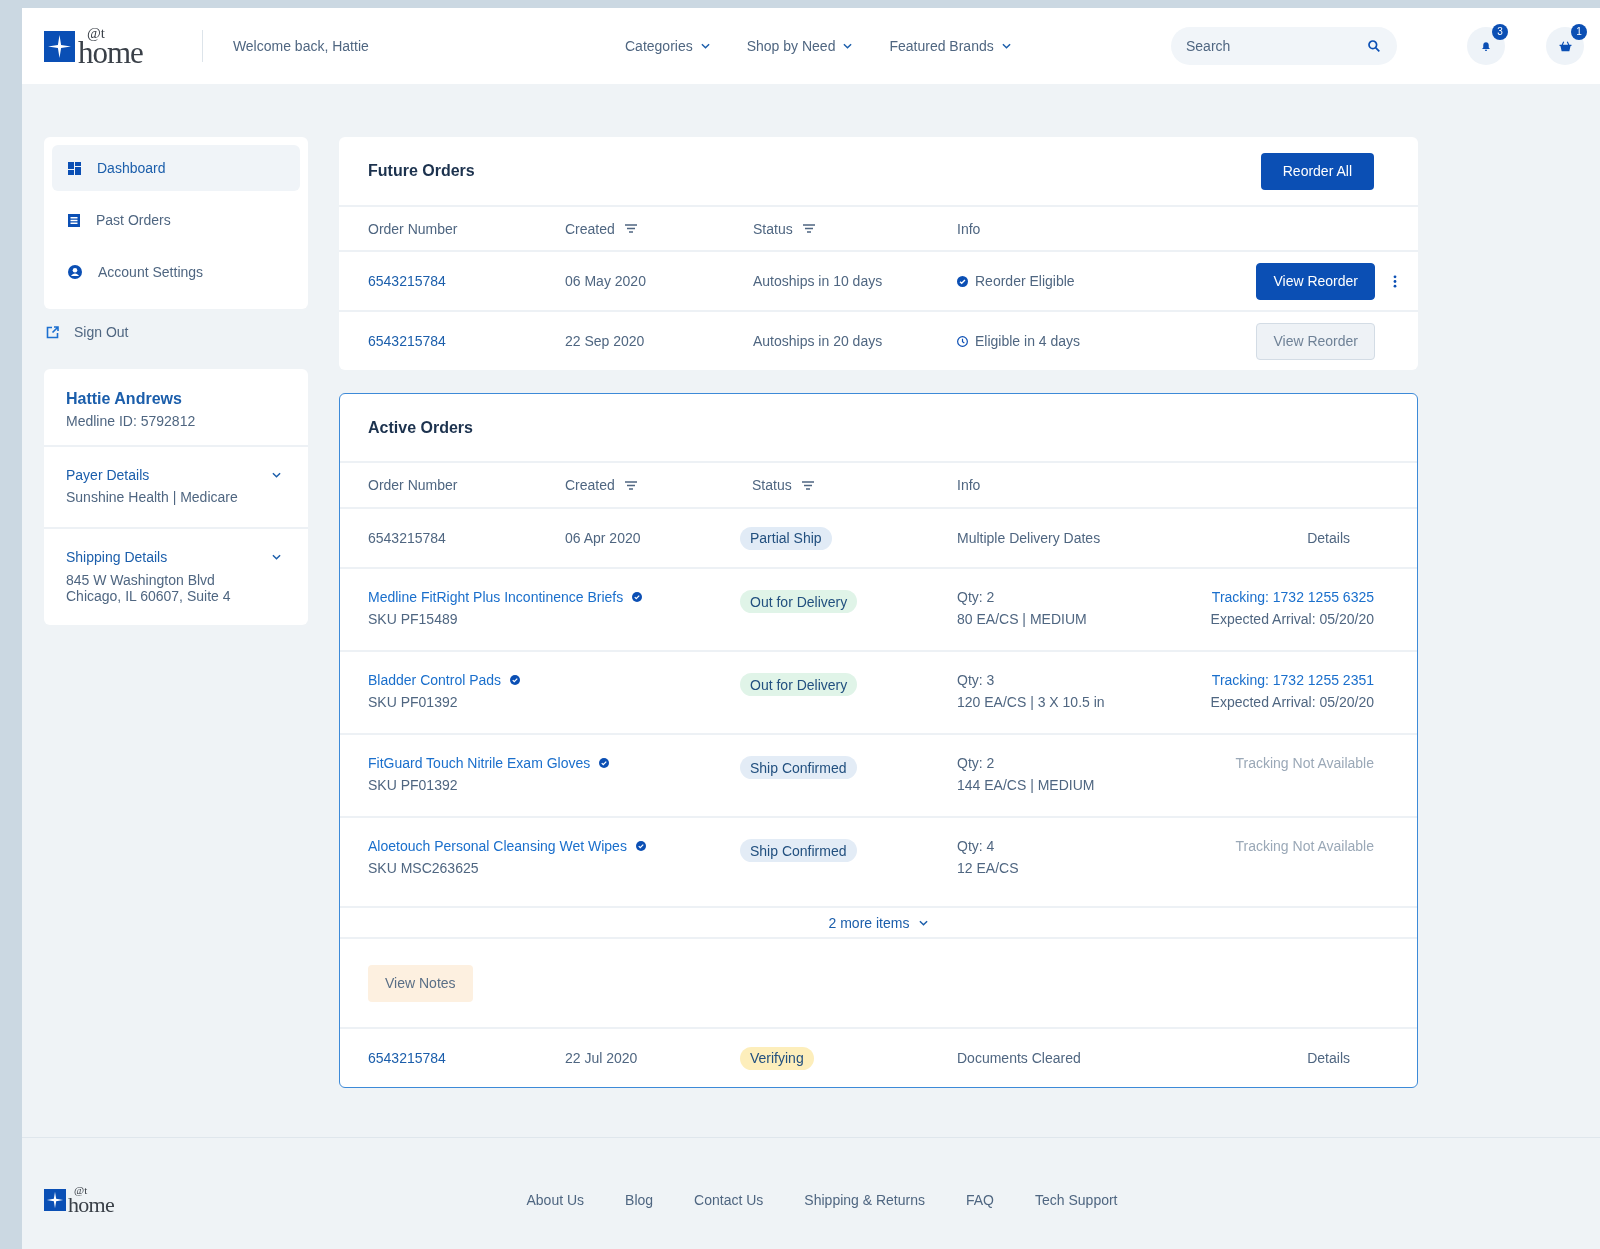 This screenshot has height=1249, width=1600. Describe the element at coordinates (1019, 1058) in the screenshot. I see `order-info: Documents Cleared` at that location.